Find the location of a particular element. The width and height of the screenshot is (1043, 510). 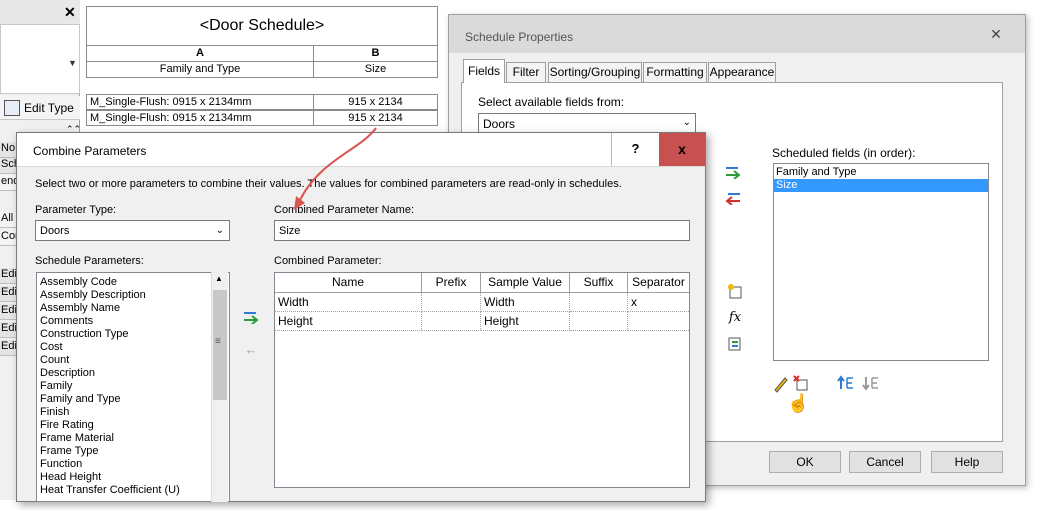

list-item: Frame Material is located at coordinates (133, 438).